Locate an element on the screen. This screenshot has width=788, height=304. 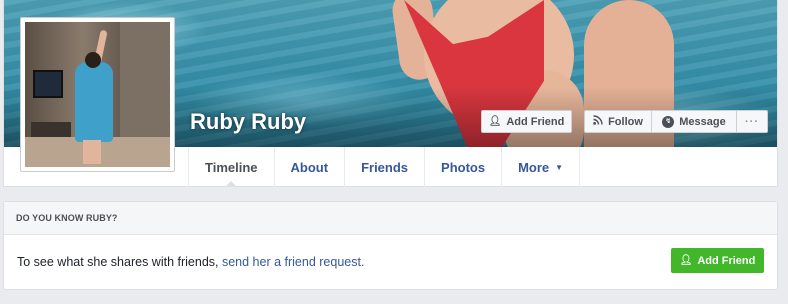
tab-more-label: More is located at coordinates (534, 167).